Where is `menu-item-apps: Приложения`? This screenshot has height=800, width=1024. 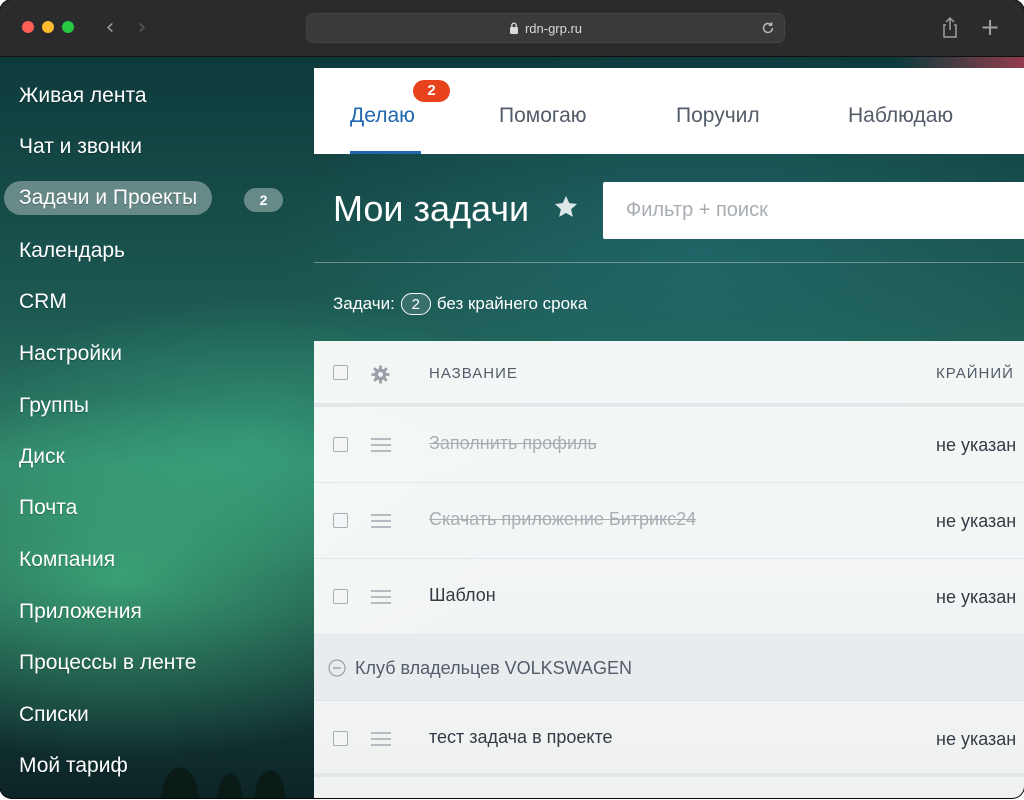
menu-item-apps: Приложения is located at coordinates (80, 612).